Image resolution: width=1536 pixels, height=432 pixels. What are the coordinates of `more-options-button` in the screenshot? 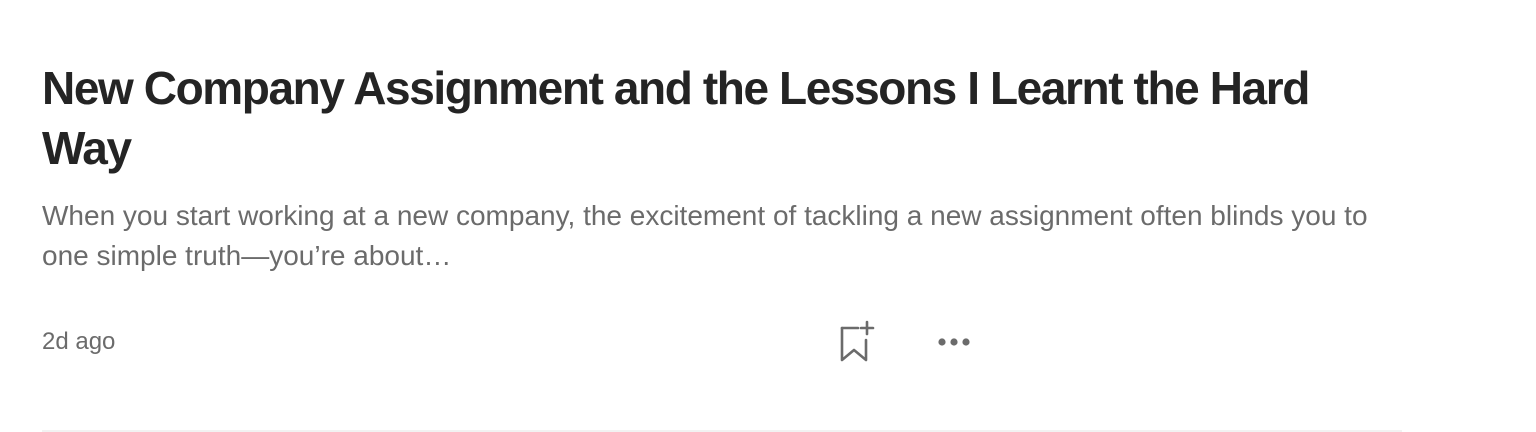 It's located at (954, 342).